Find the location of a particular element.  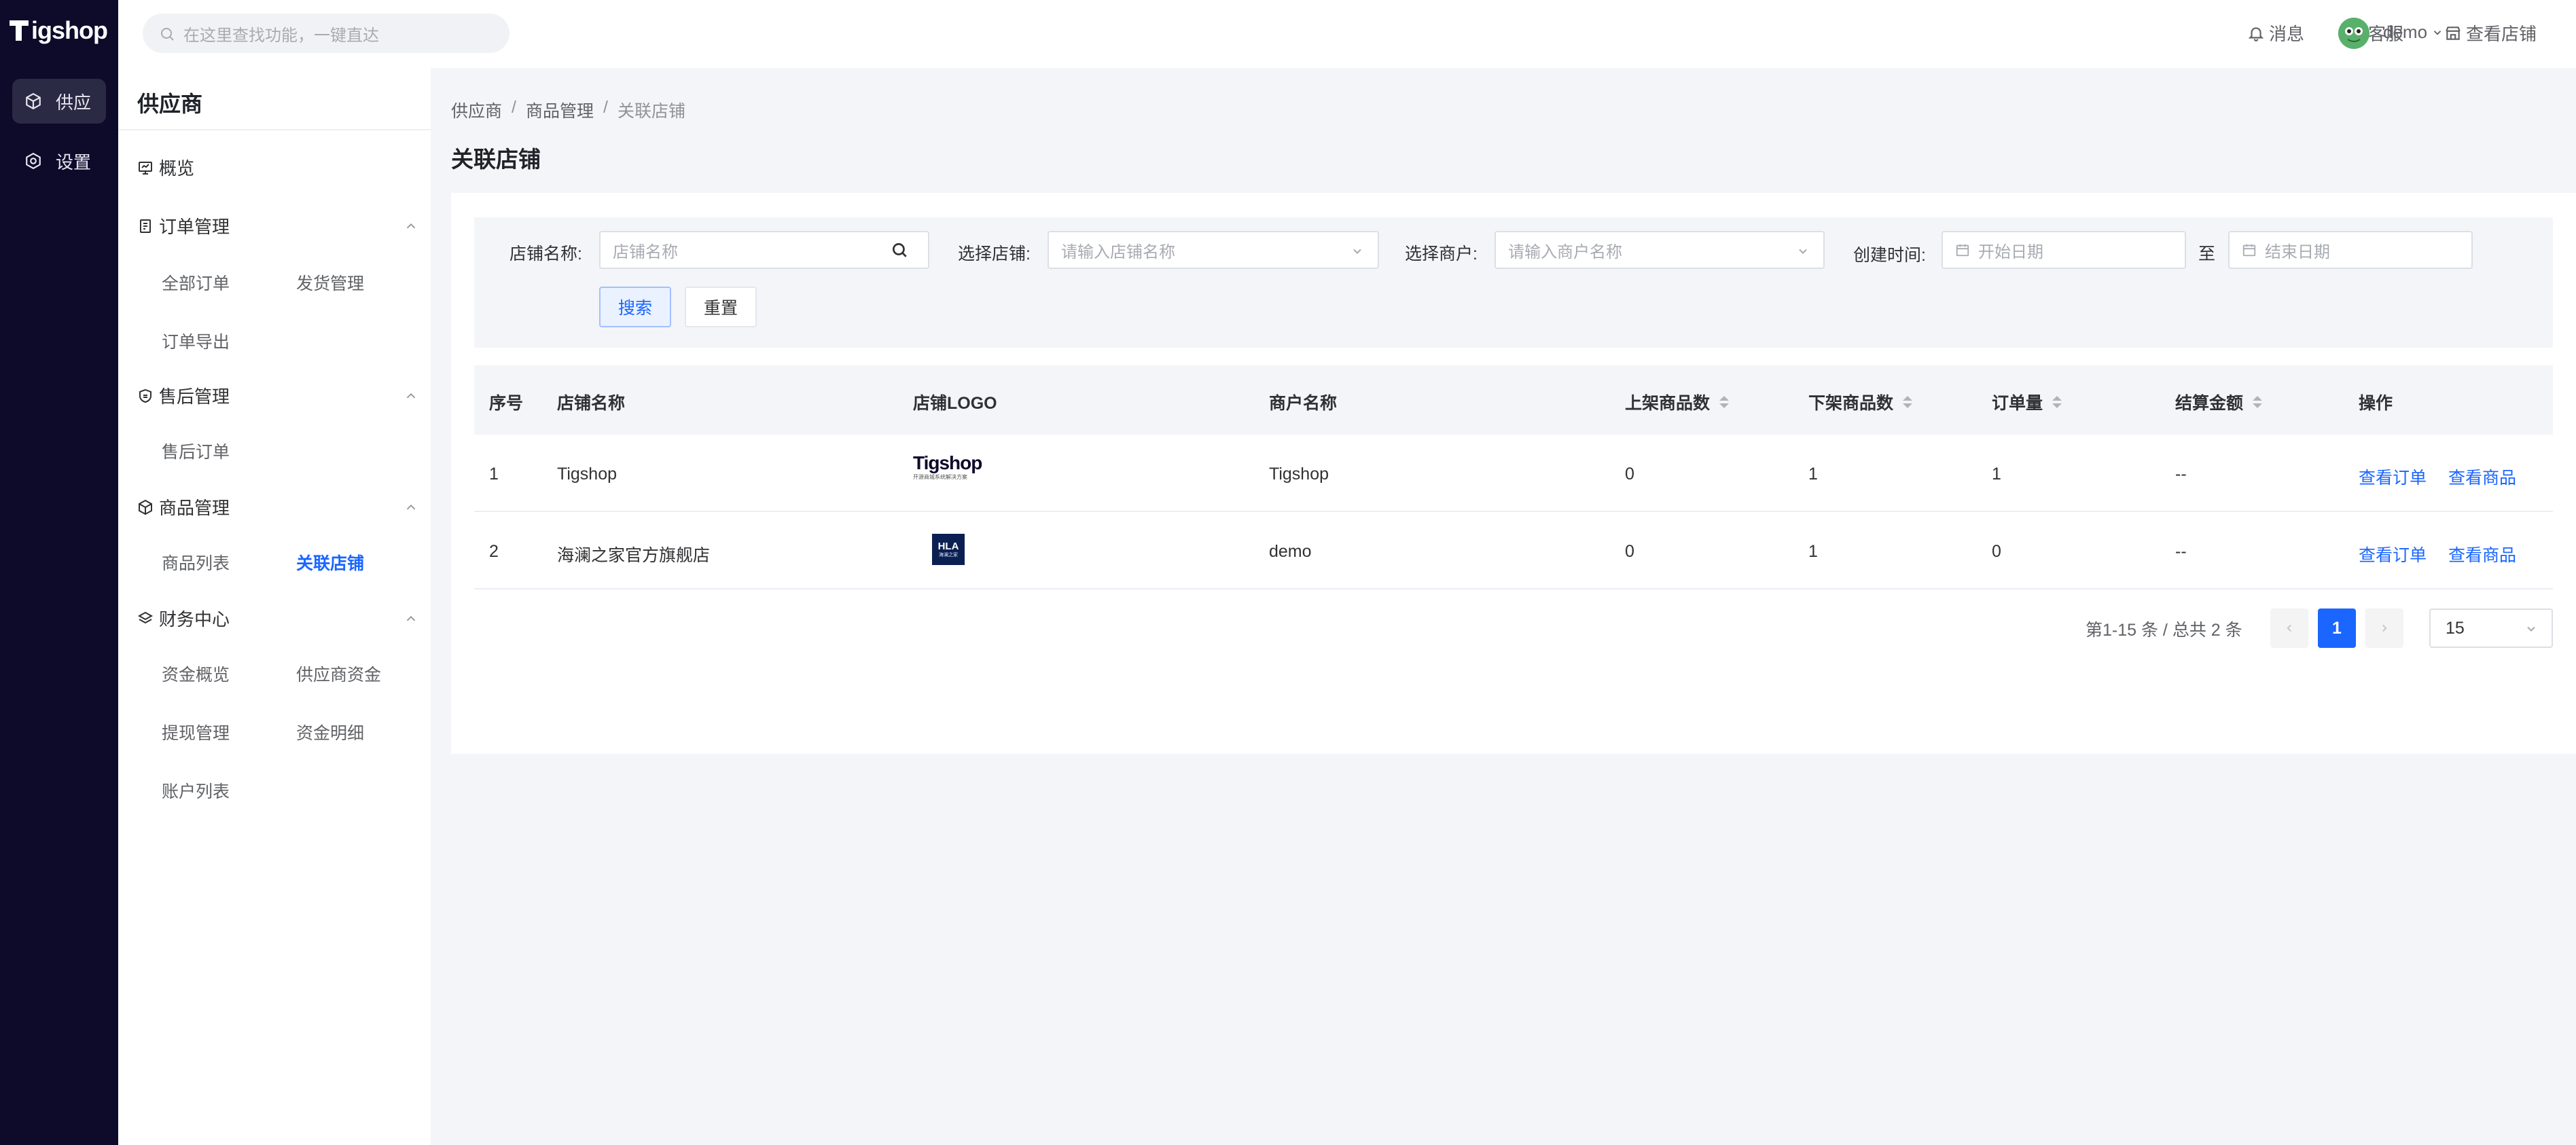

breadcrumb-current: 关联店铺 is located at coordinates (651, 111).